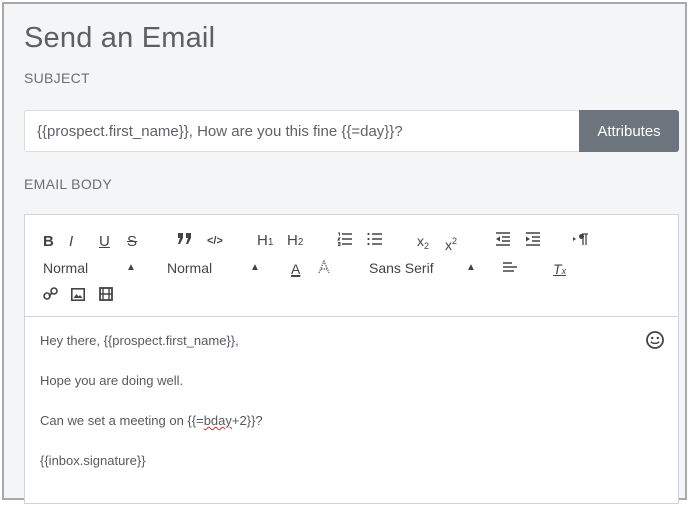  Describe the element at coordinates (629, 131) in the screenshot. I see `attributes-button: Attributes` at that location.